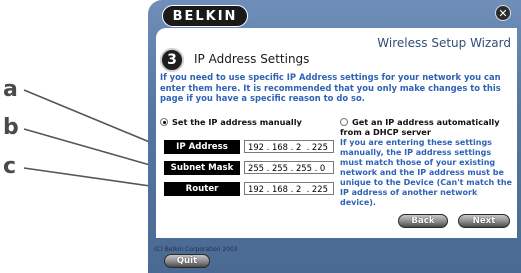 The width and height of the screenshot is (521, 273). I want to click on belkin-logo: BELKIN, so click(205, 16).